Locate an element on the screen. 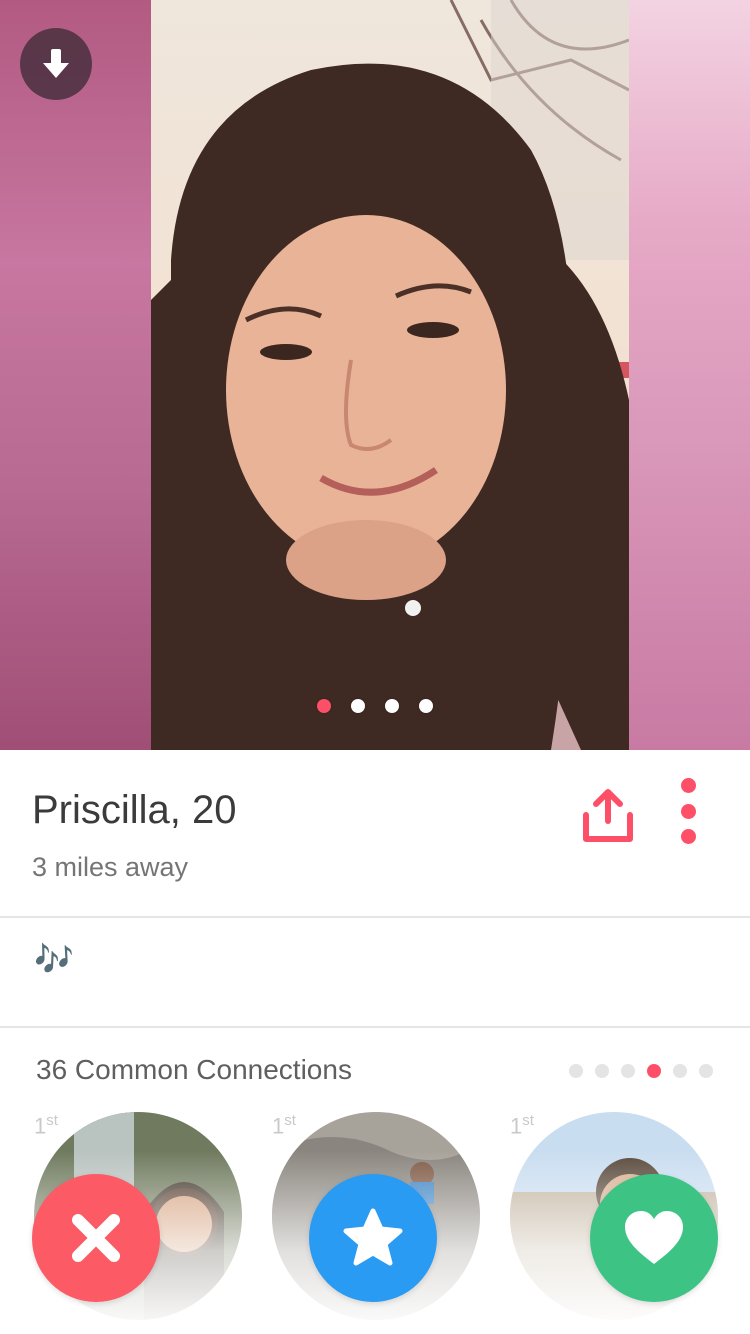 This screenshot has width=750, height=1334. x-icon is located at coordinates (96, 1238).